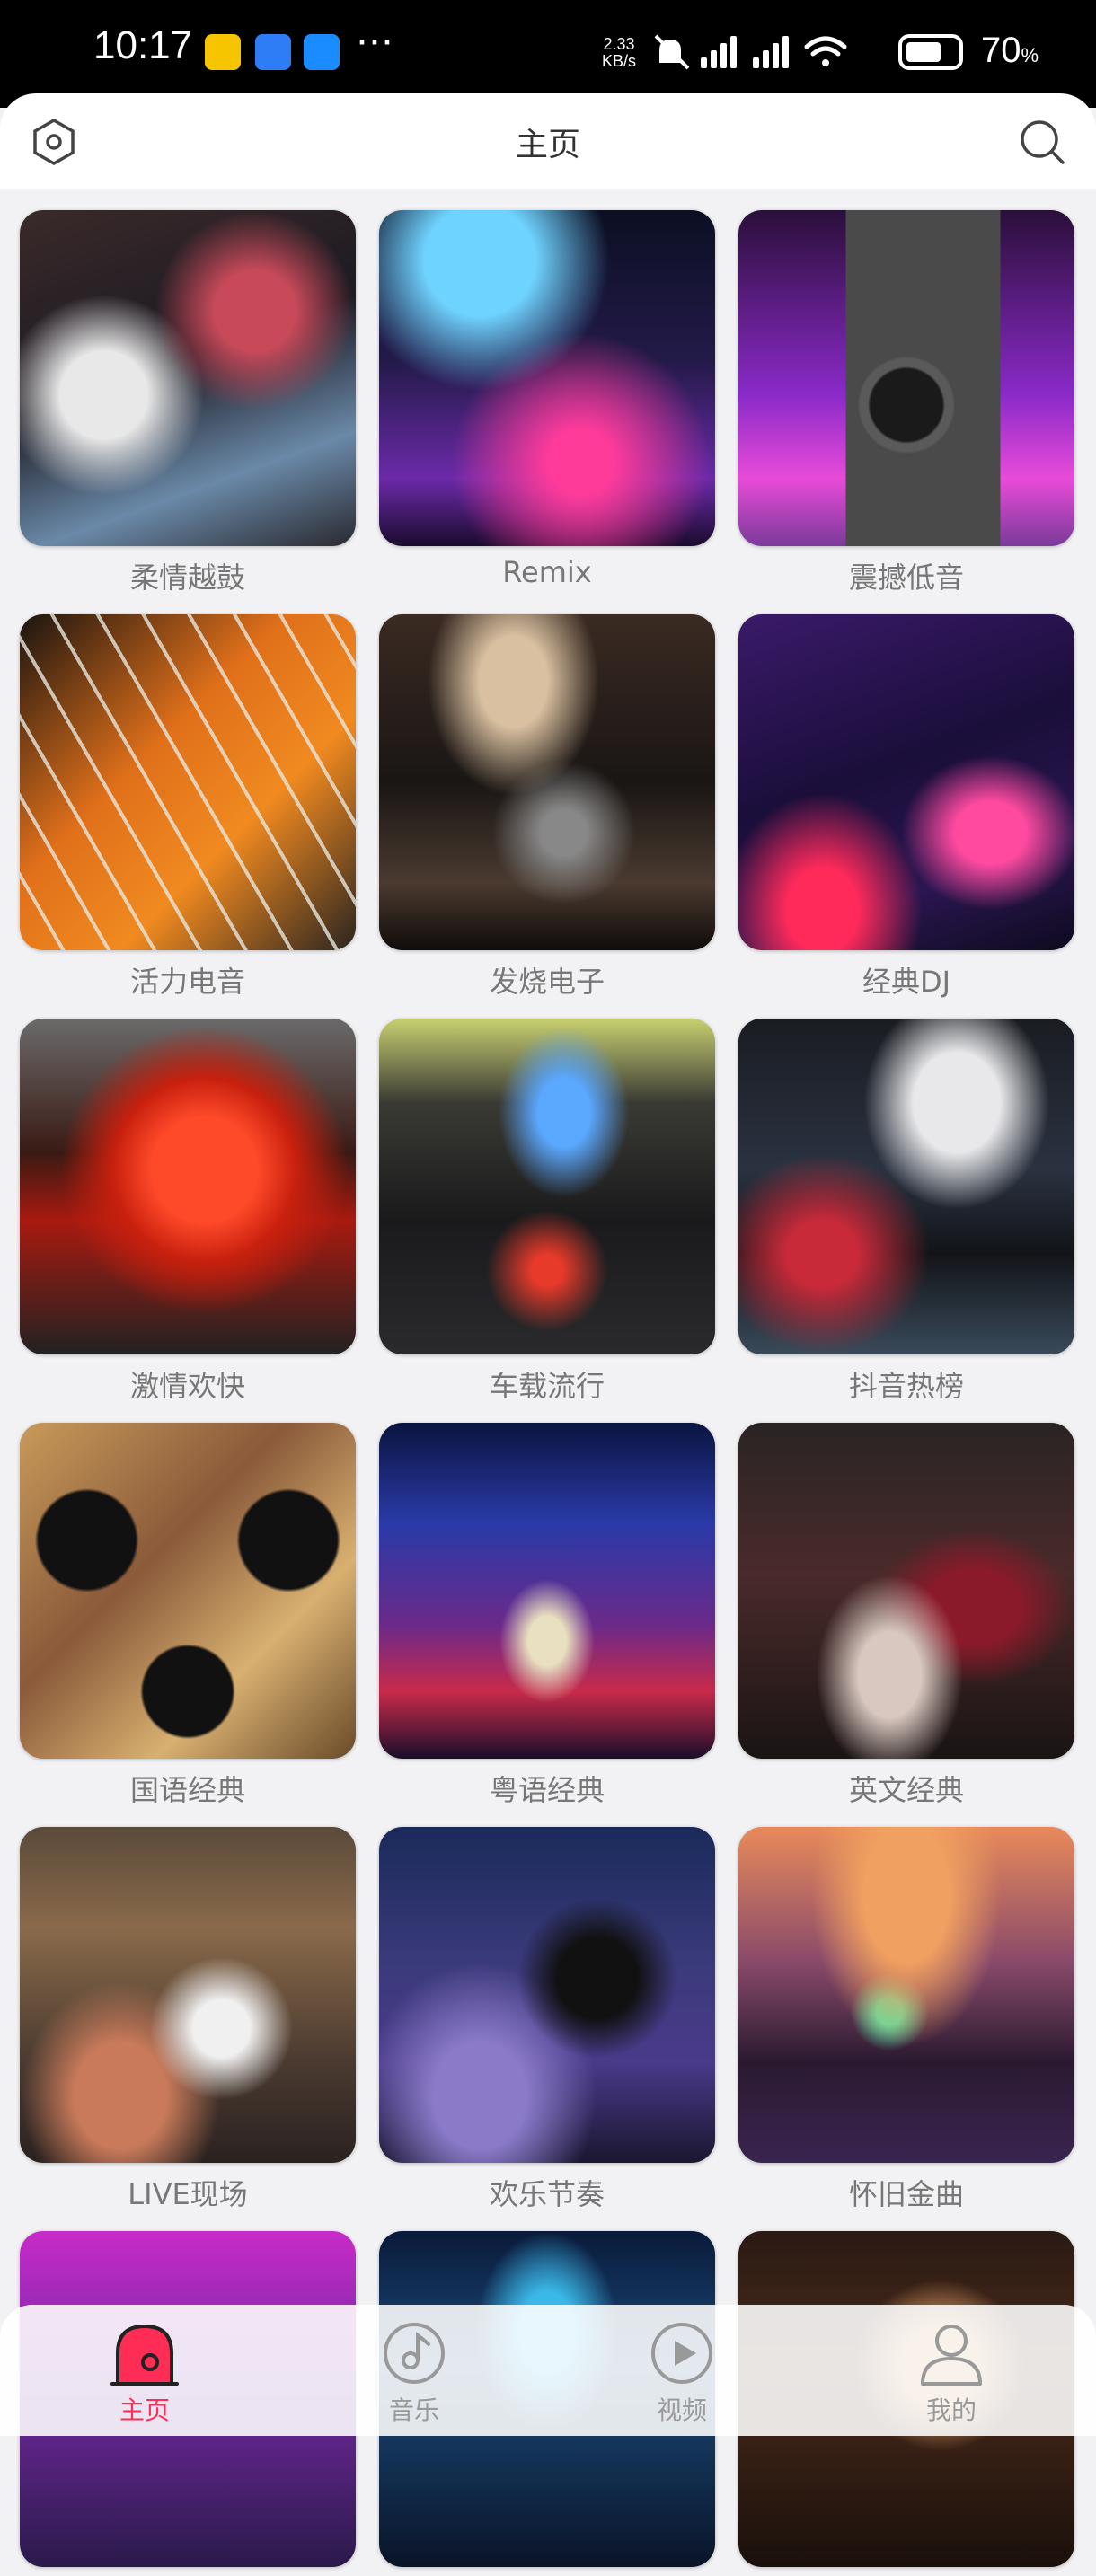 This screenshot has width=1096, height=2576. I want to click on home-icon, so click(144, 2355).